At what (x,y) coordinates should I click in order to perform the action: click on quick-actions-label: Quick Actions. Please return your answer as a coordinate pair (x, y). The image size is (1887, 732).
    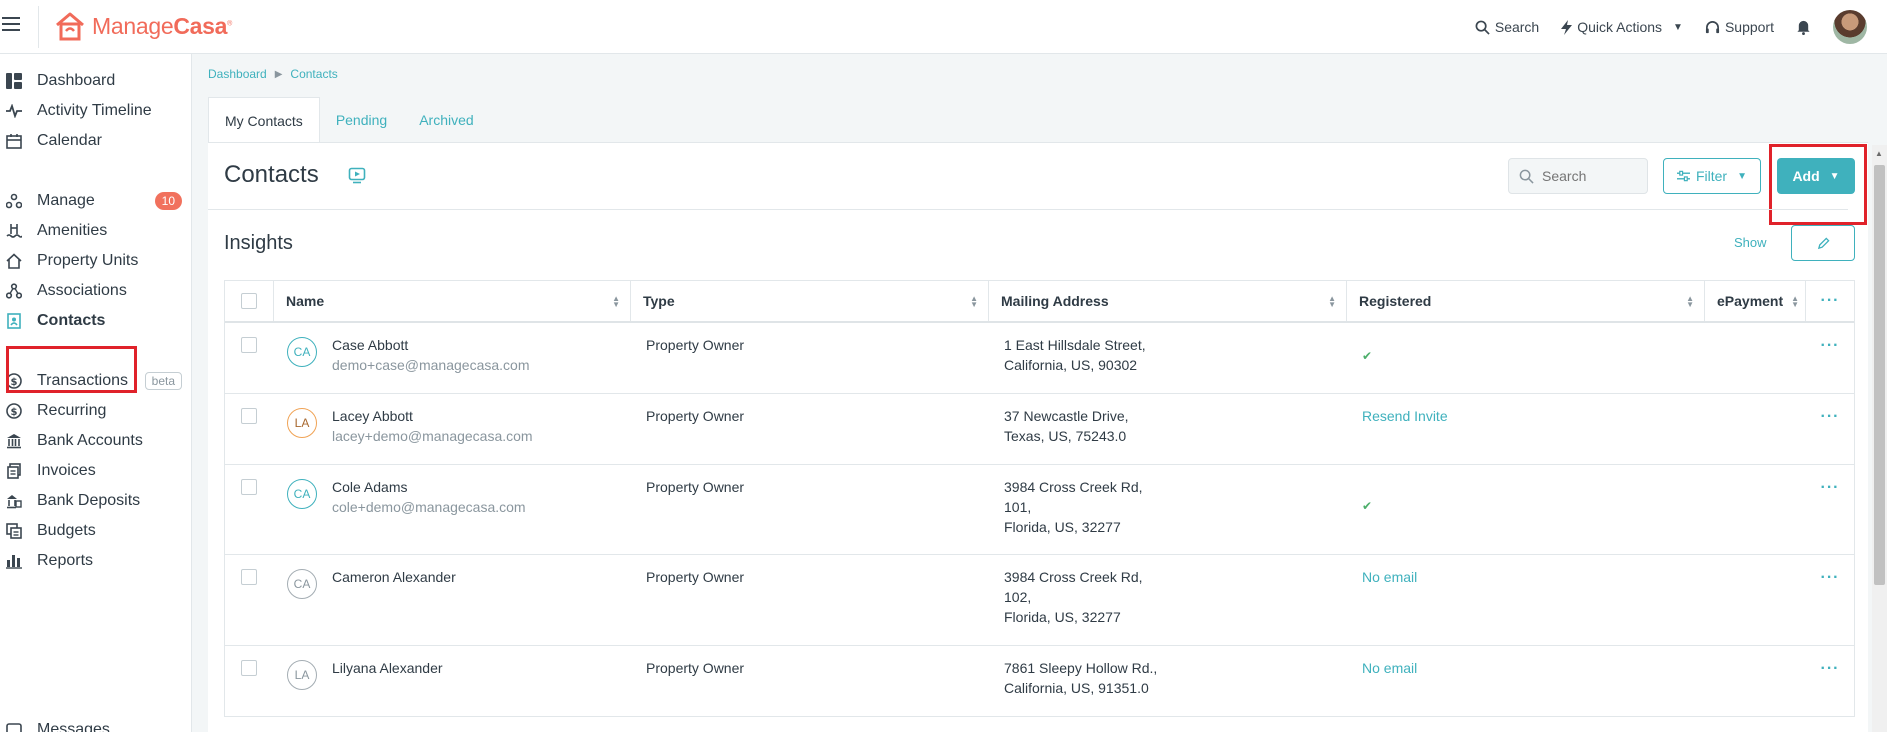
    Looking at the image, I should click on (1620, 27).